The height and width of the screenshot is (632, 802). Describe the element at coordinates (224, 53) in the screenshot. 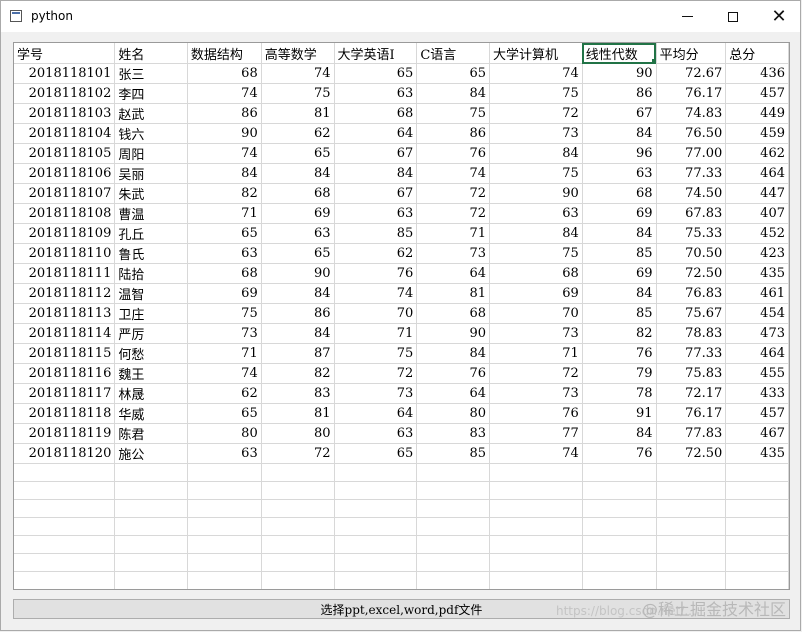

I see `column-header: 数据结构` at that location.